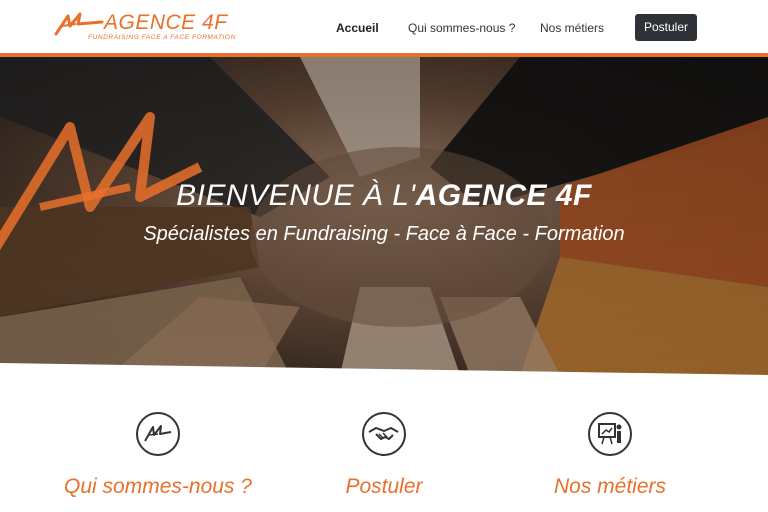 The image size is (768, 512). Describe the element at coordinates (158, 487) in the screenshot. I see `feature-label: Qui sommes-nous ?` at that location.